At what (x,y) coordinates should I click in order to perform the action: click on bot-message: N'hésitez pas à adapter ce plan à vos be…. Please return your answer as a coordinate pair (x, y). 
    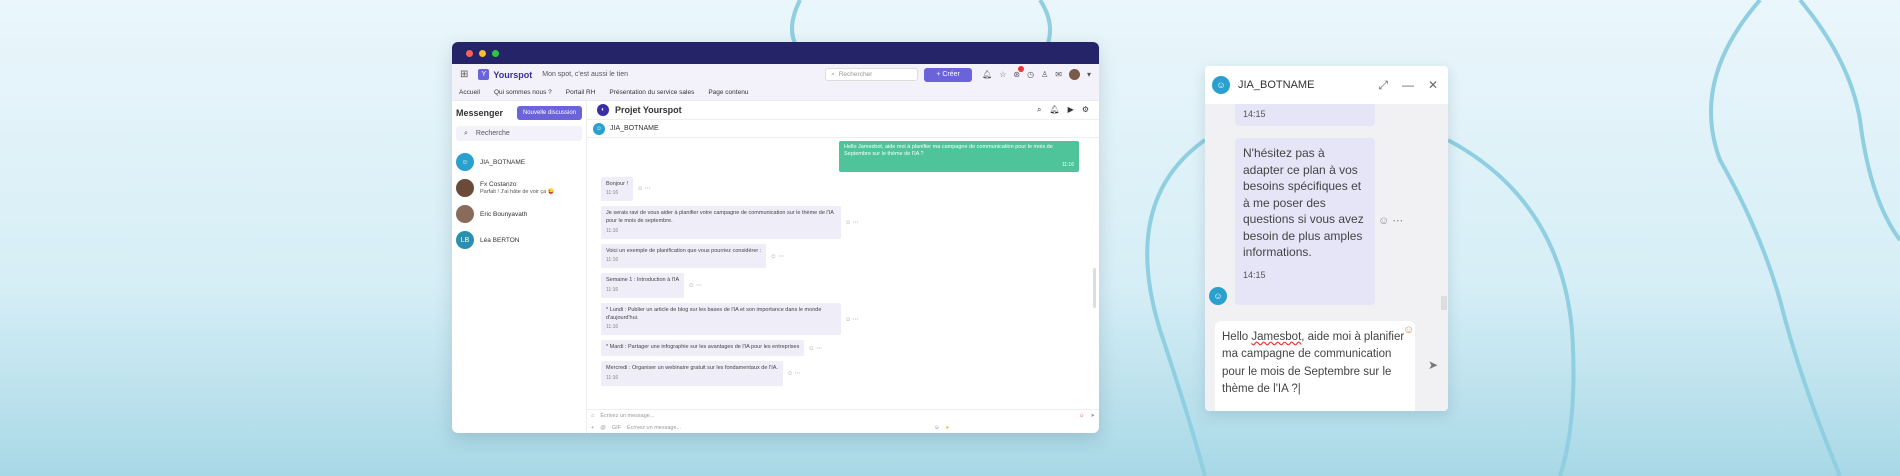
    Looking at the image, I should click on (1305, 221).